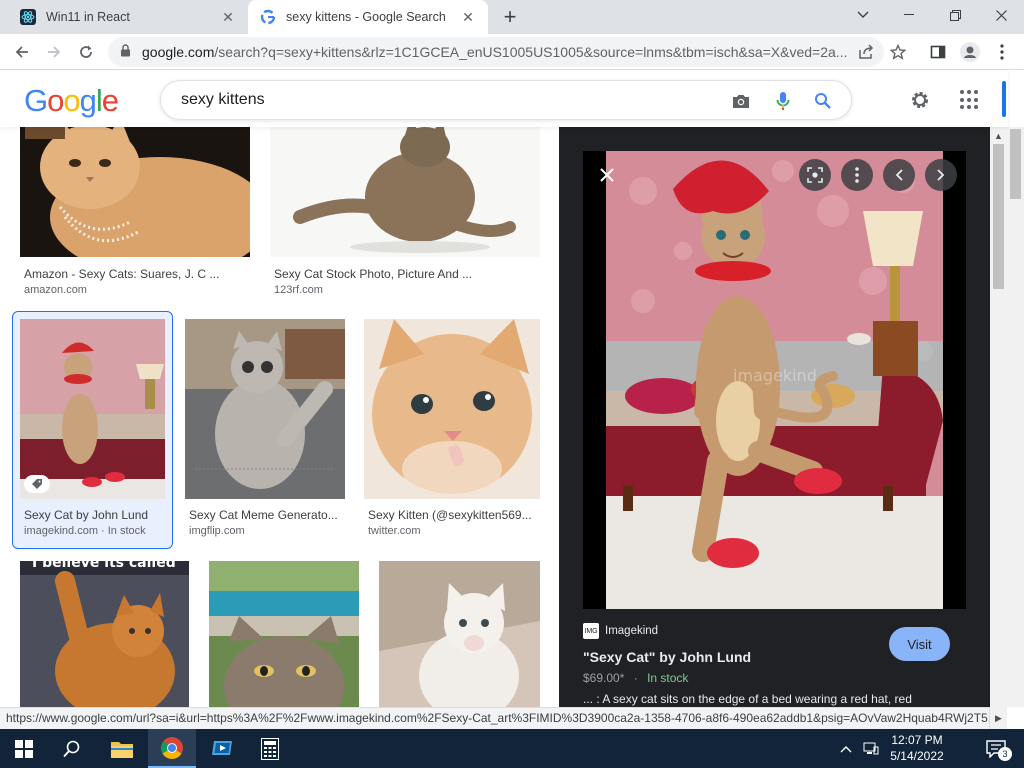  Describe the element at coordinates (178, 52) in the screenshot. I see `url-host: google.com` at that location.